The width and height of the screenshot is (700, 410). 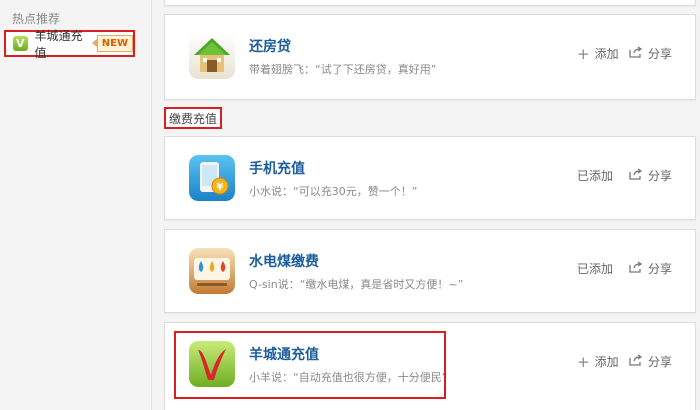 What do you see at coordinates (193, 118) in the screenshot?
I see `section-label: 缴费充值` at bounding box center [193, 118].